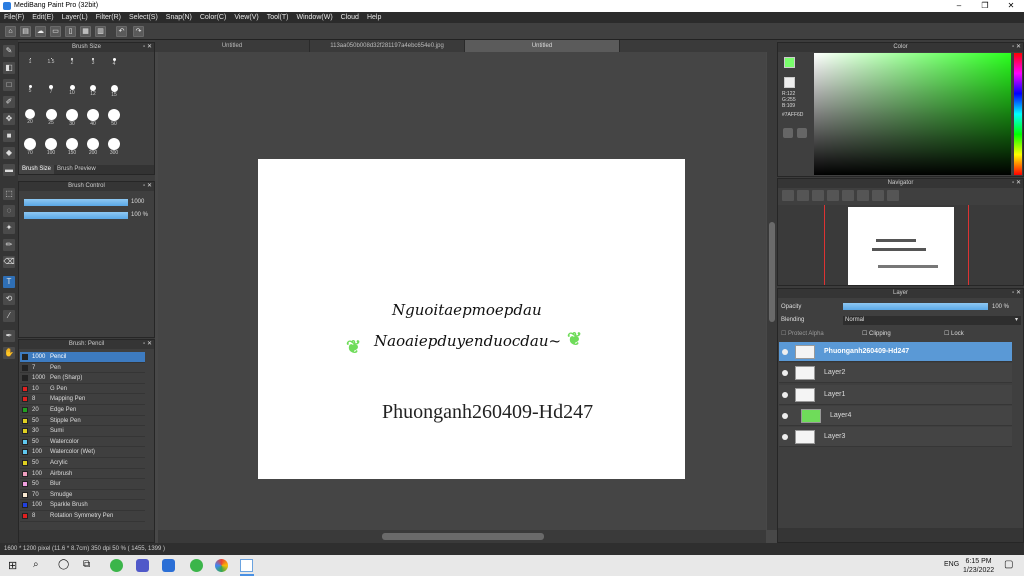 The image size is (1024, 576). What do you see at coordinates (9, 211) in the screenshot?
I see `lasso-tool-icon: ◌` at bounding box center [9, 211].